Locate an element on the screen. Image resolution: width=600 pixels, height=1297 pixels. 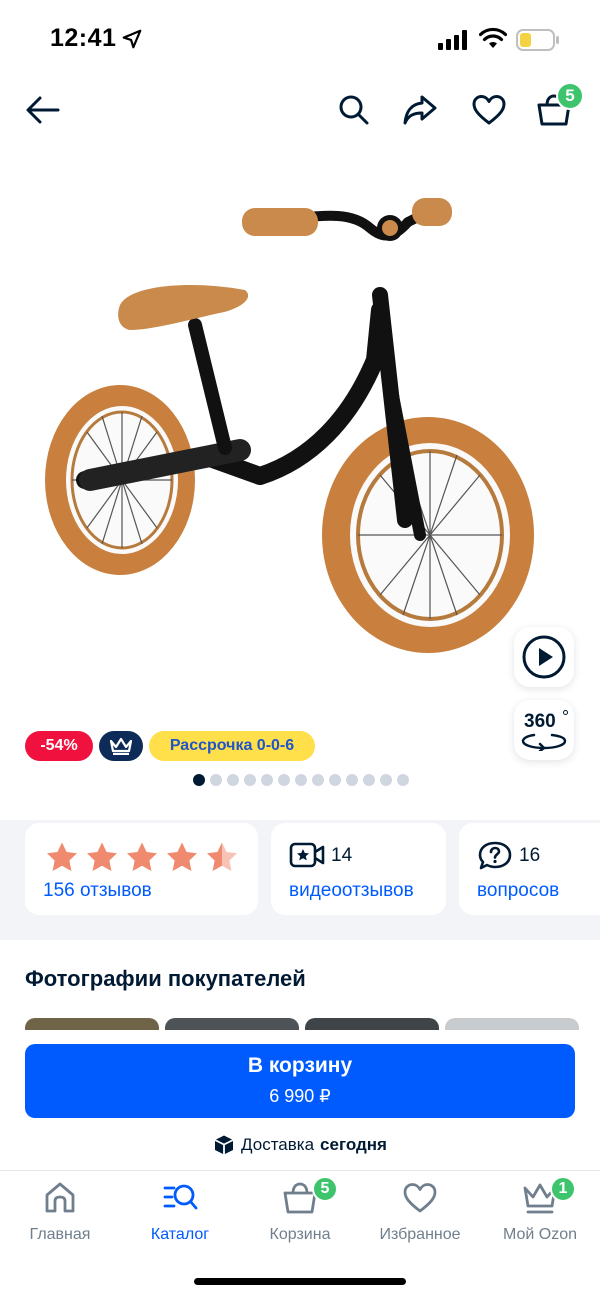
search-button is located at coordinates (354, 110).